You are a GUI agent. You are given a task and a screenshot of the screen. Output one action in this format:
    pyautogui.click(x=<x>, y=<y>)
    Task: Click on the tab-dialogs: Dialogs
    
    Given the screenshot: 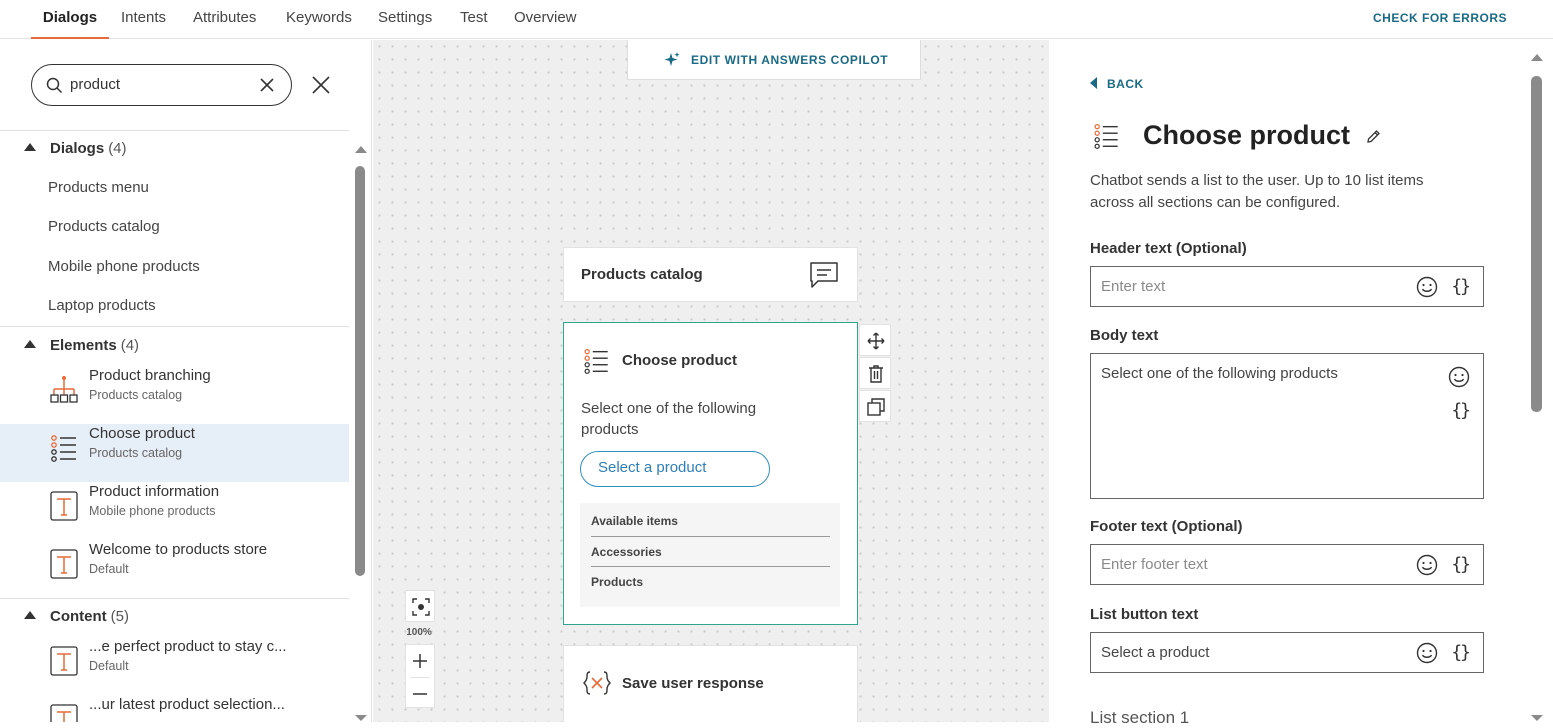 What is the action you would take?
    pyautogui.click(x=70, y=19)
    